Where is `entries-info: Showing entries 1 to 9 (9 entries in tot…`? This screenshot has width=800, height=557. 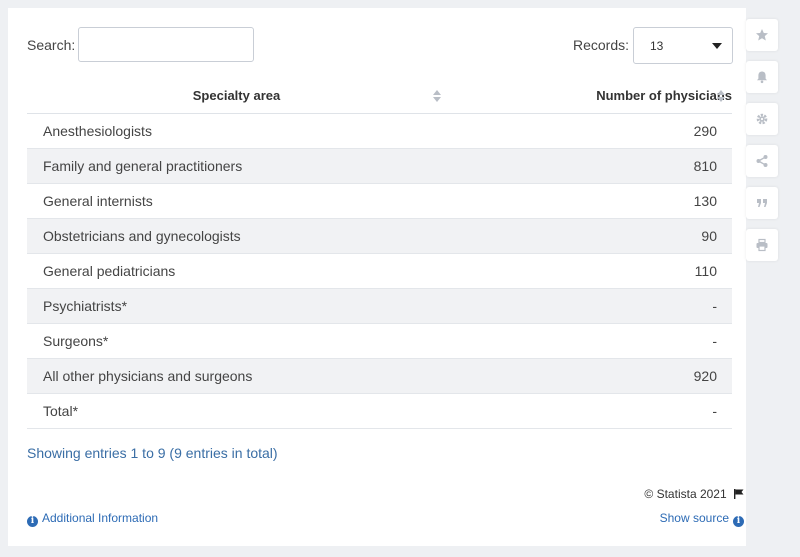
entries-info: Showing entries 1 to 9 (9 entries in tot… is located at coordinates (152, 453).